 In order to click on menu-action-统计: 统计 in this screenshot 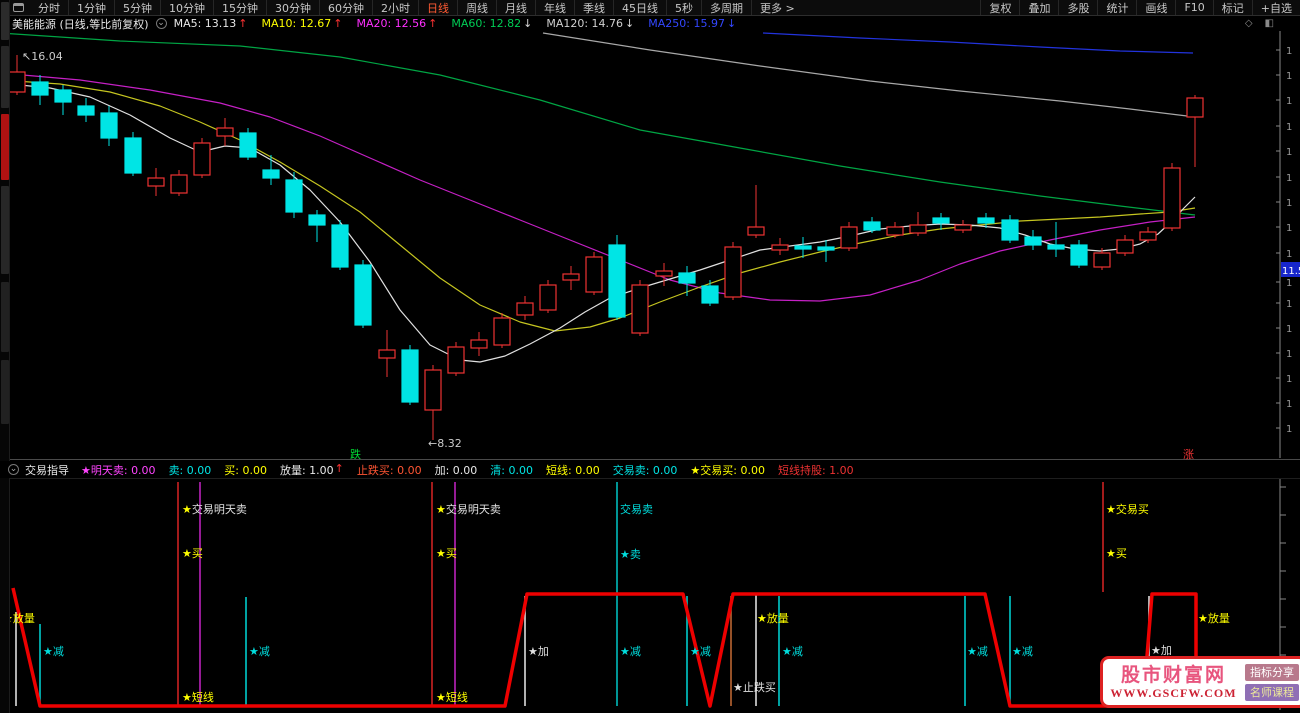, I will do `click(1116, 7)`.